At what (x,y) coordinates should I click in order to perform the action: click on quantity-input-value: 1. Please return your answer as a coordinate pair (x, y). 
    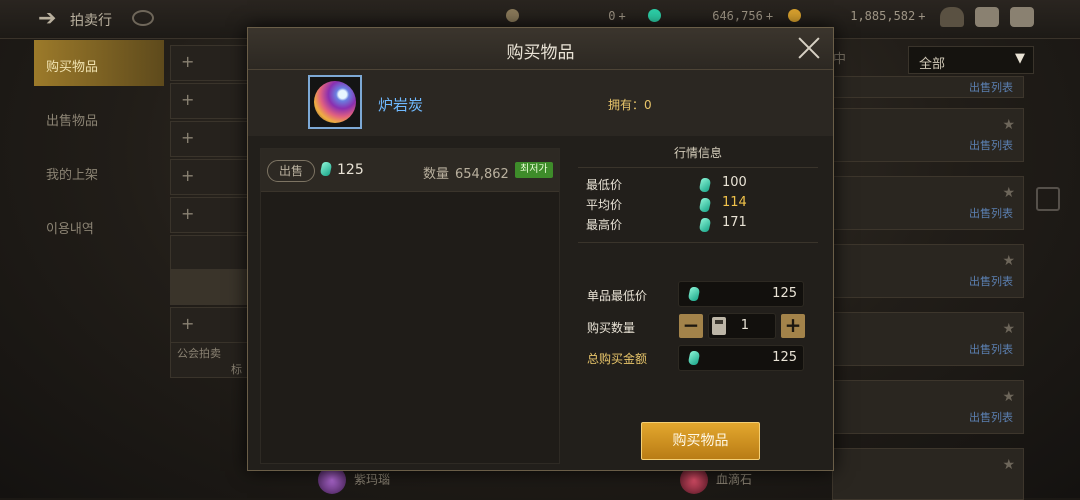
    Looking at the image, I should click on (744, 325).